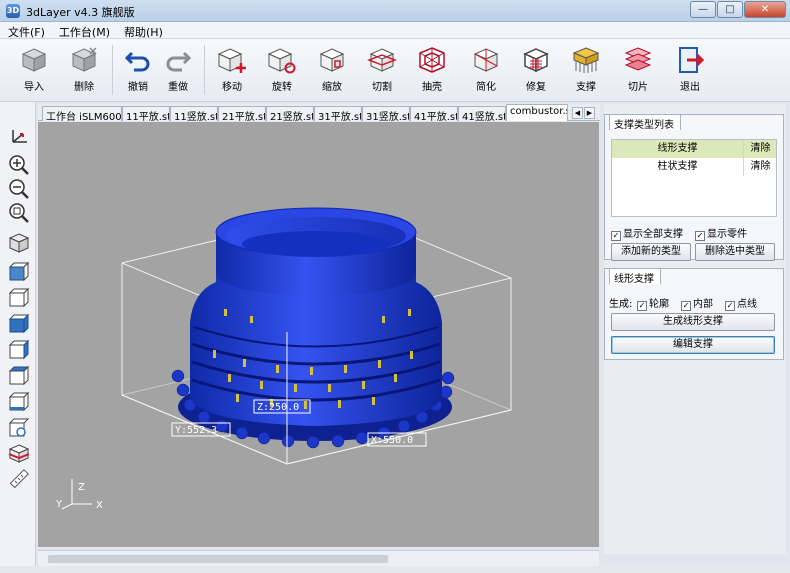 The height and width of the screenshot is (573, 790). Describe the element at coordinates (83, 30) in the screenshot. I see `menu-workbench: 工作台(M)` at that location.